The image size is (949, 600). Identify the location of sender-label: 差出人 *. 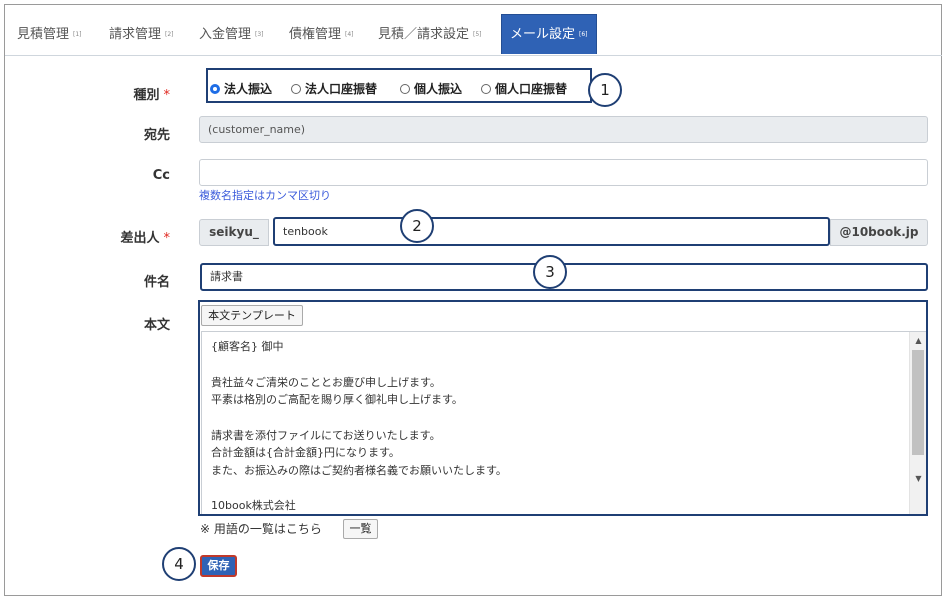
(135, 236).